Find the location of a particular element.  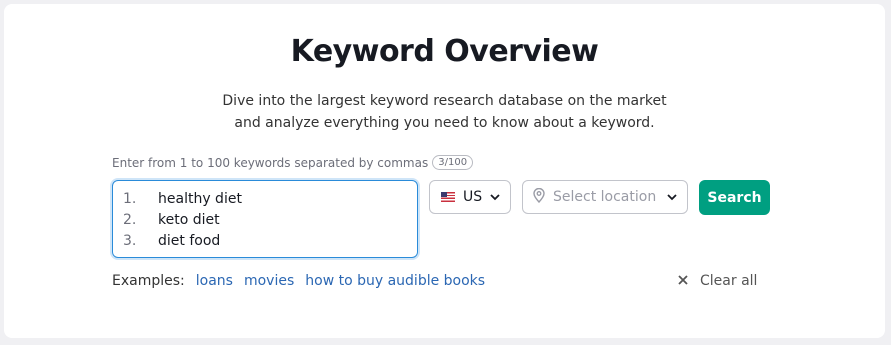

close-icon is located at coordinates (683, 281).